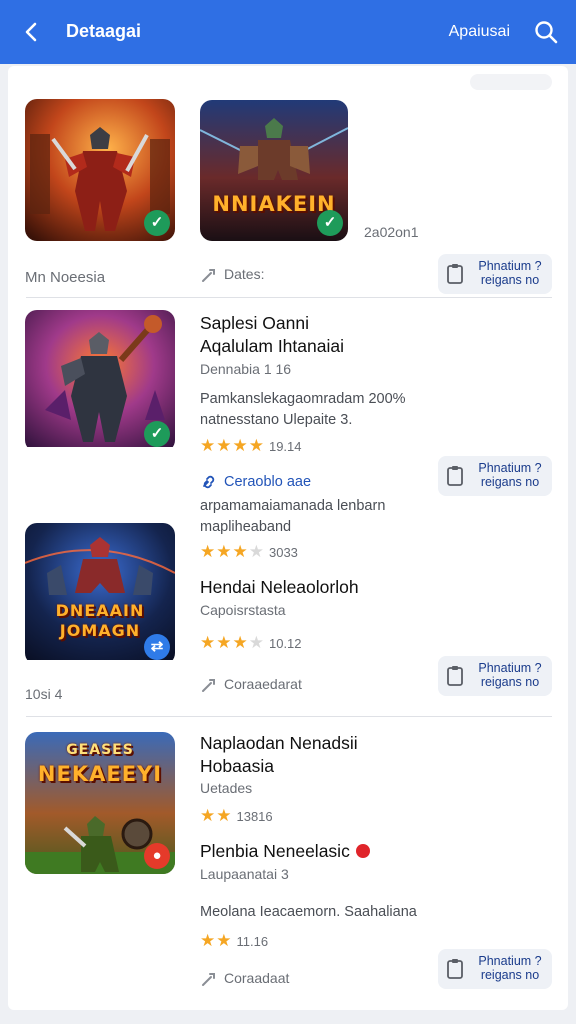  Describe the element at coordinates (251, 642) in the screenshot. I see `star-rating: ★★★★ 10.12` at that location.